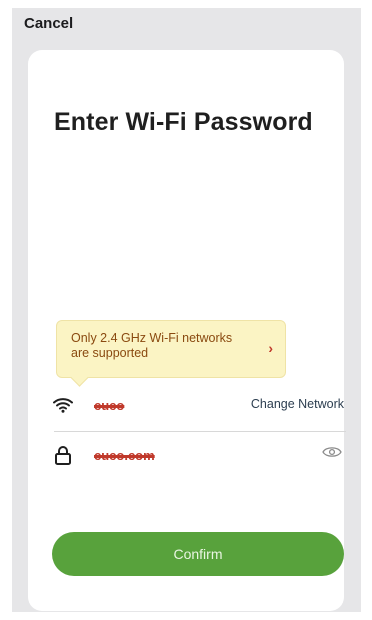 This screenshot has width=372, height=620. What do you see at coordinates (124, 455) in the screenshot?
I see `password-field: cuco.com` at bounding box center [124, 455].